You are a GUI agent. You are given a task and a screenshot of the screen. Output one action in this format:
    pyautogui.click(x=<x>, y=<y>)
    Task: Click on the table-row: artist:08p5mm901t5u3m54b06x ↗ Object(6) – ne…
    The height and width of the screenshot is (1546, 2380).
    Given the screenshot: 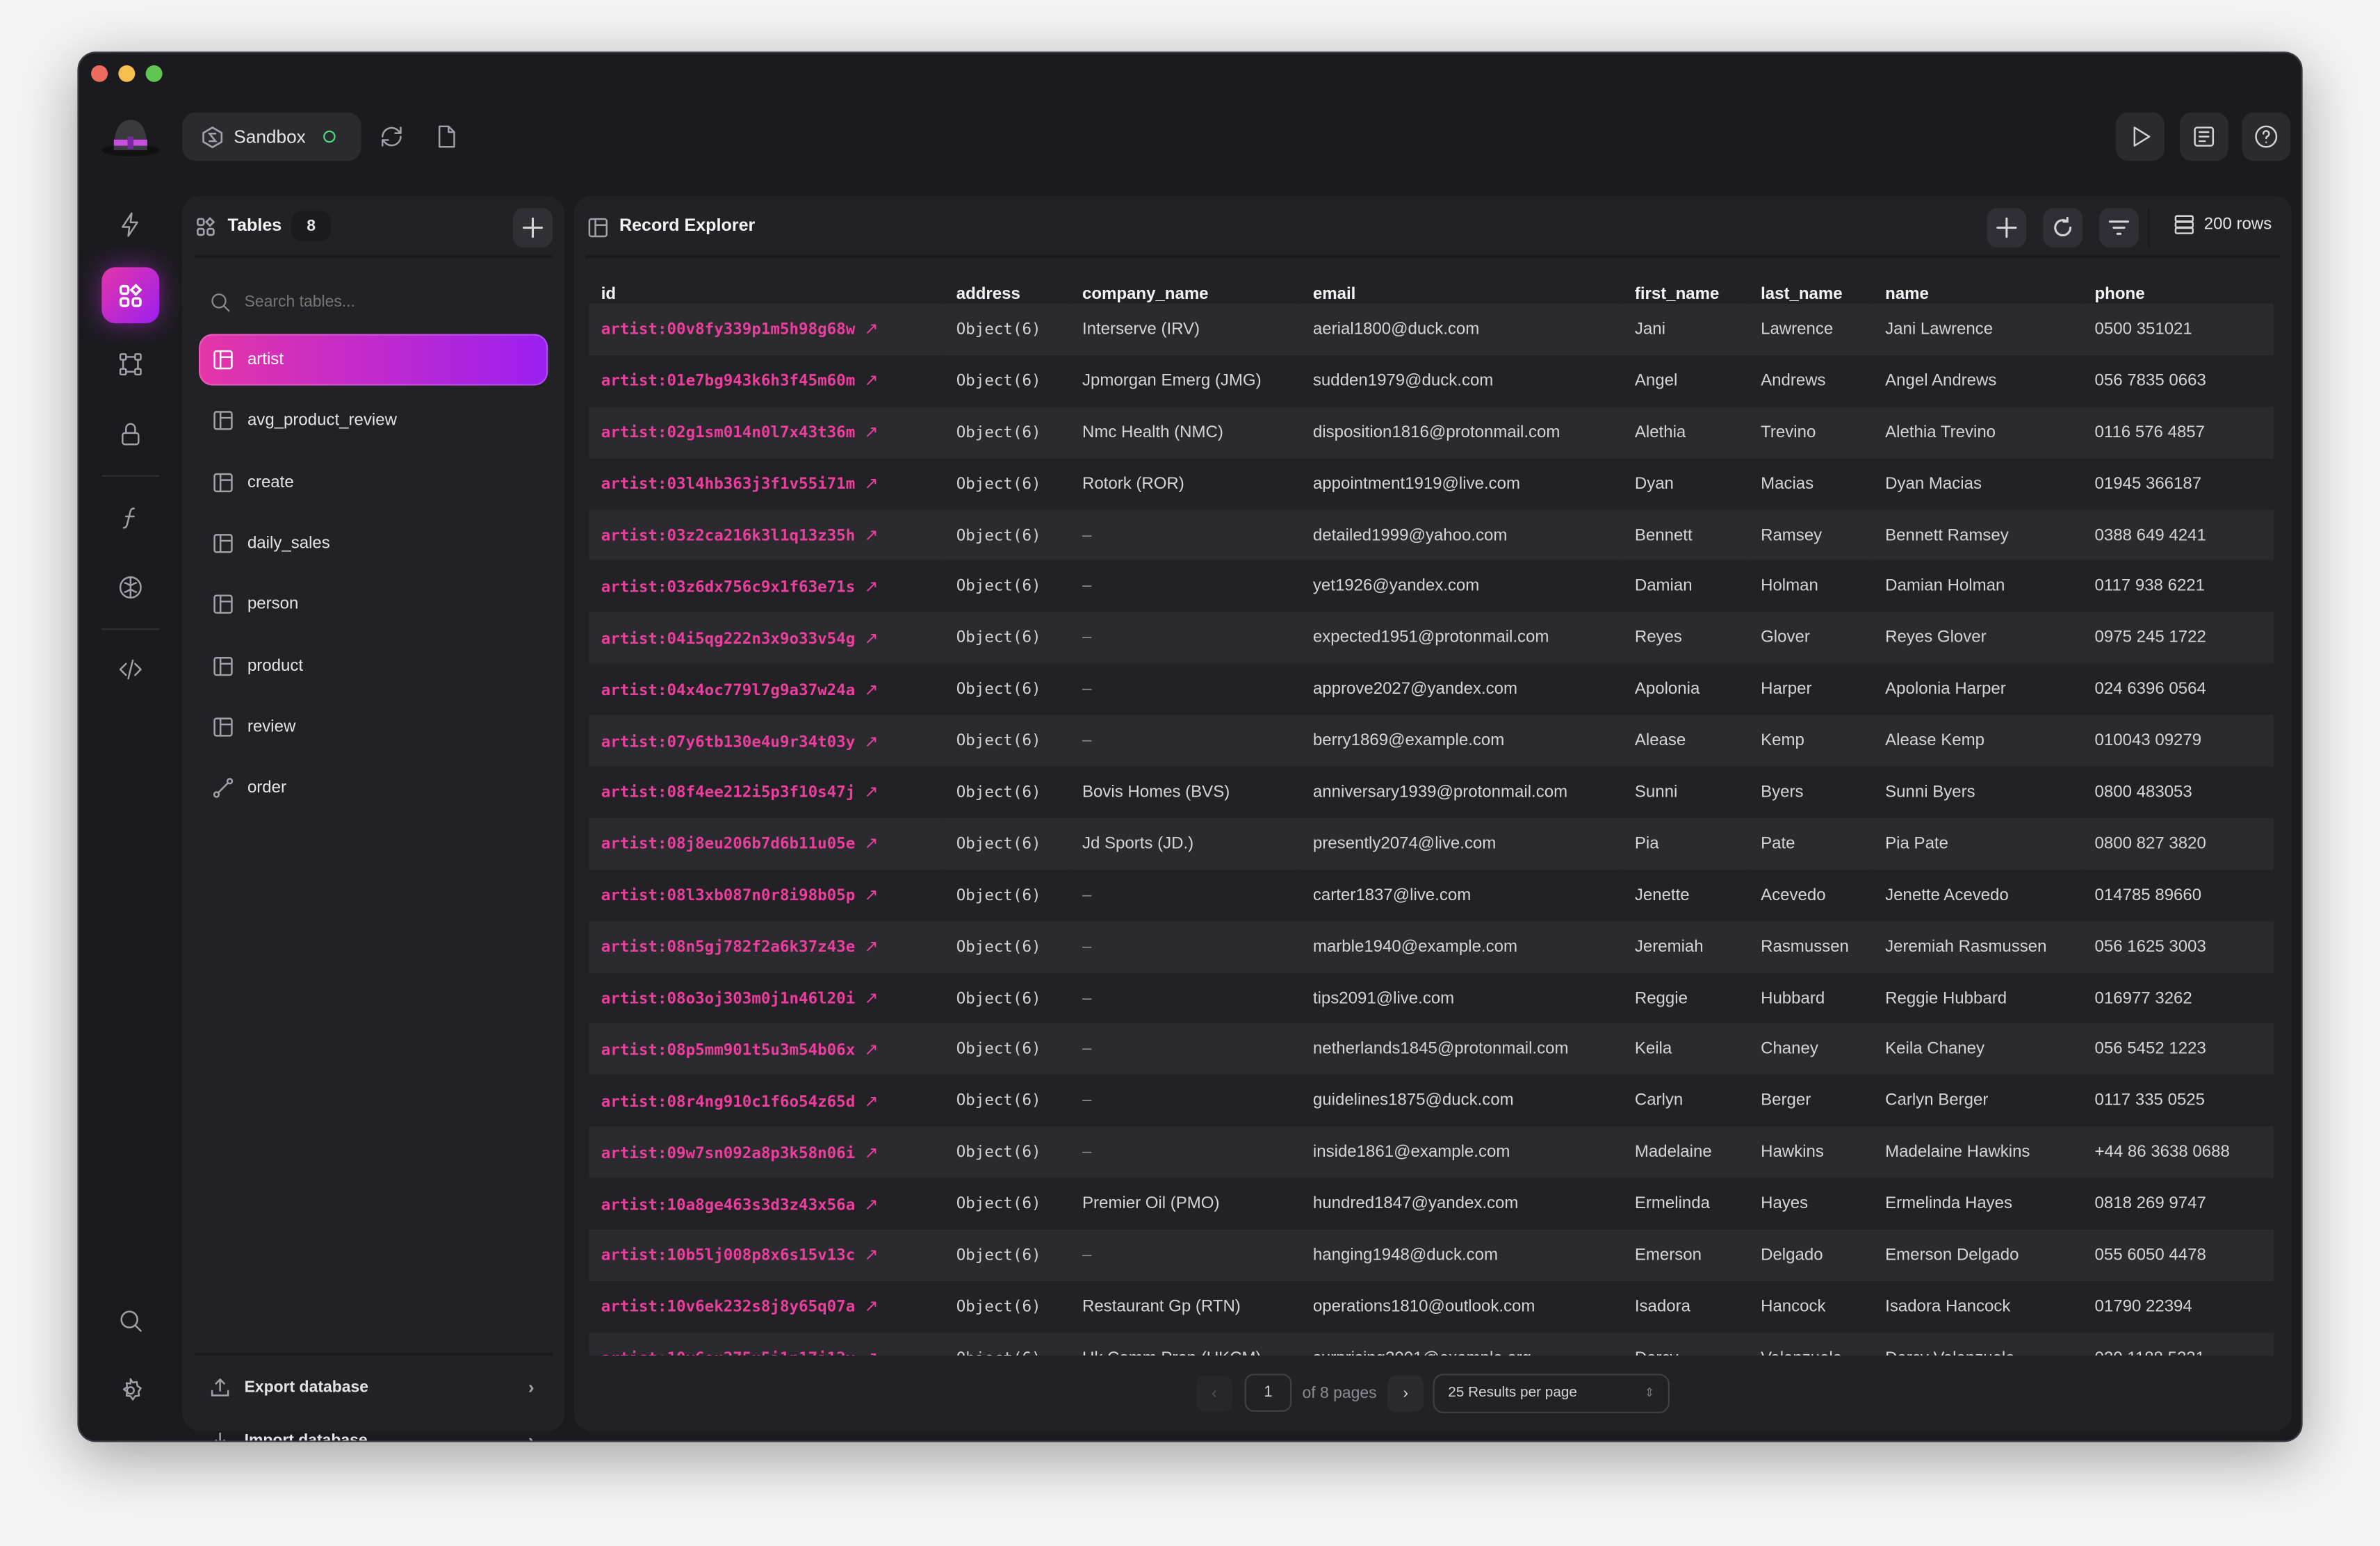 What is the action you would take?
    pyautogui.click(x=1431, y=1049)
    